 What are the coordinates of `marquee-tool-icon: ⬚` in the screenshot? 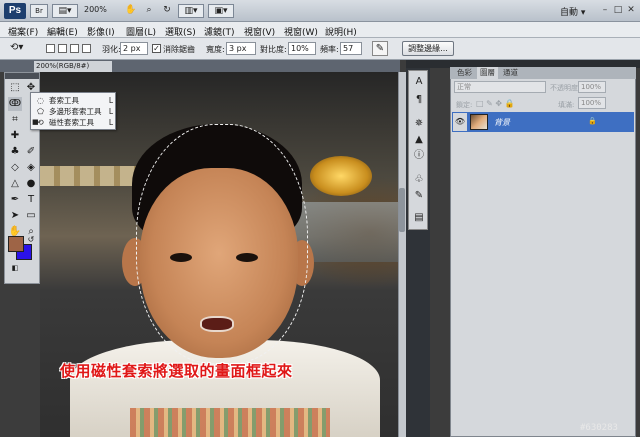 It's located at (15, 88).